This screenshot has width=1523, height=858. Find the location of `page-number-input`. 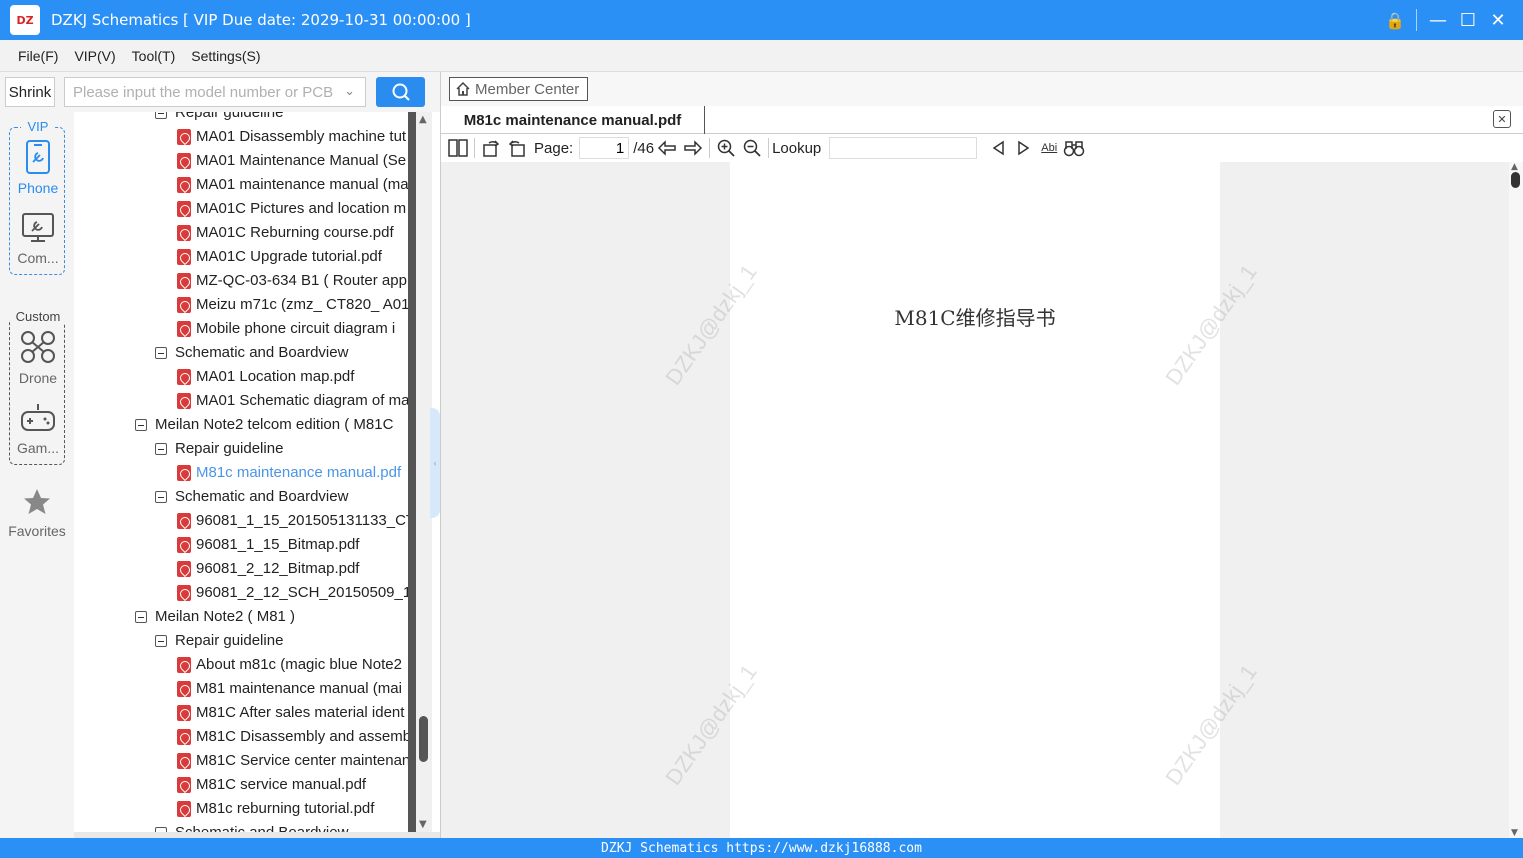

page-number-input is located at coordinates (604, 148).